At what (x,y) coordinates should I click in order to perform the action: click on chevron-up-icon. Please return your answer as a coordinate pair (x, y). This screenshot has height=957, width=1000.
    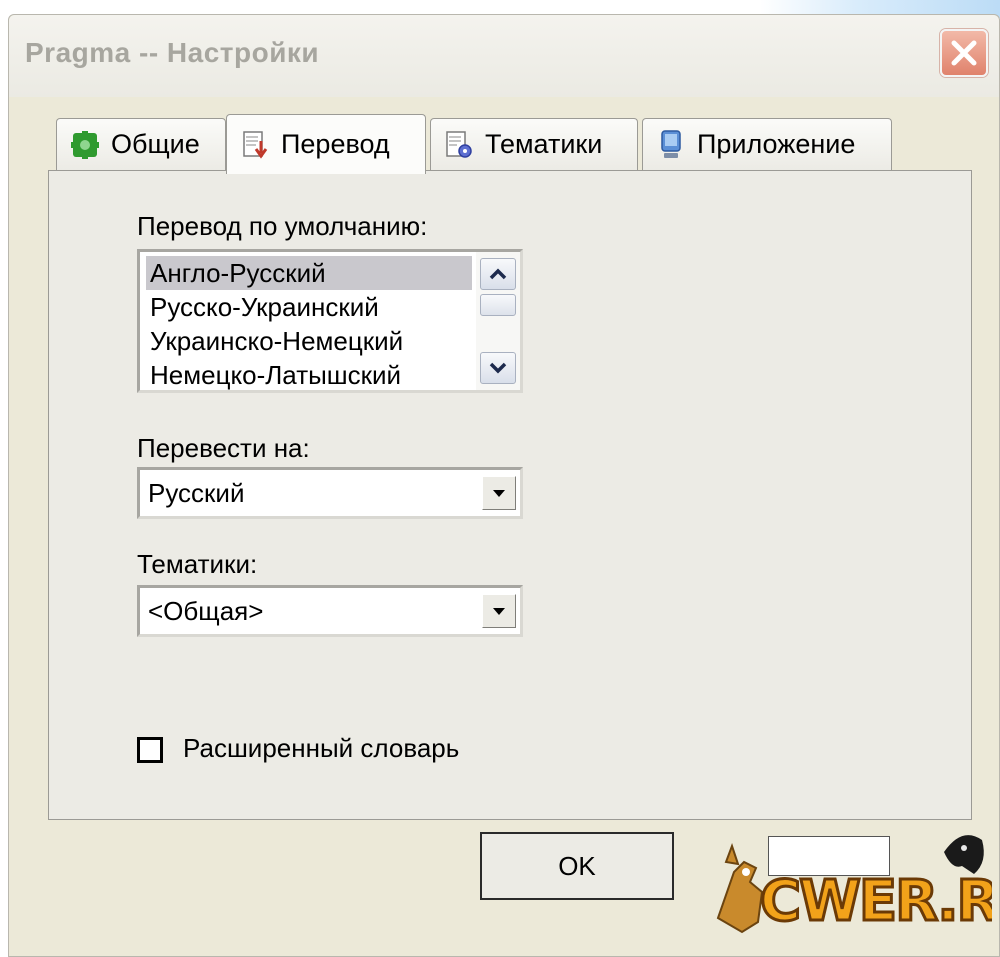
    Looking at the image, I should click on (498, 274).